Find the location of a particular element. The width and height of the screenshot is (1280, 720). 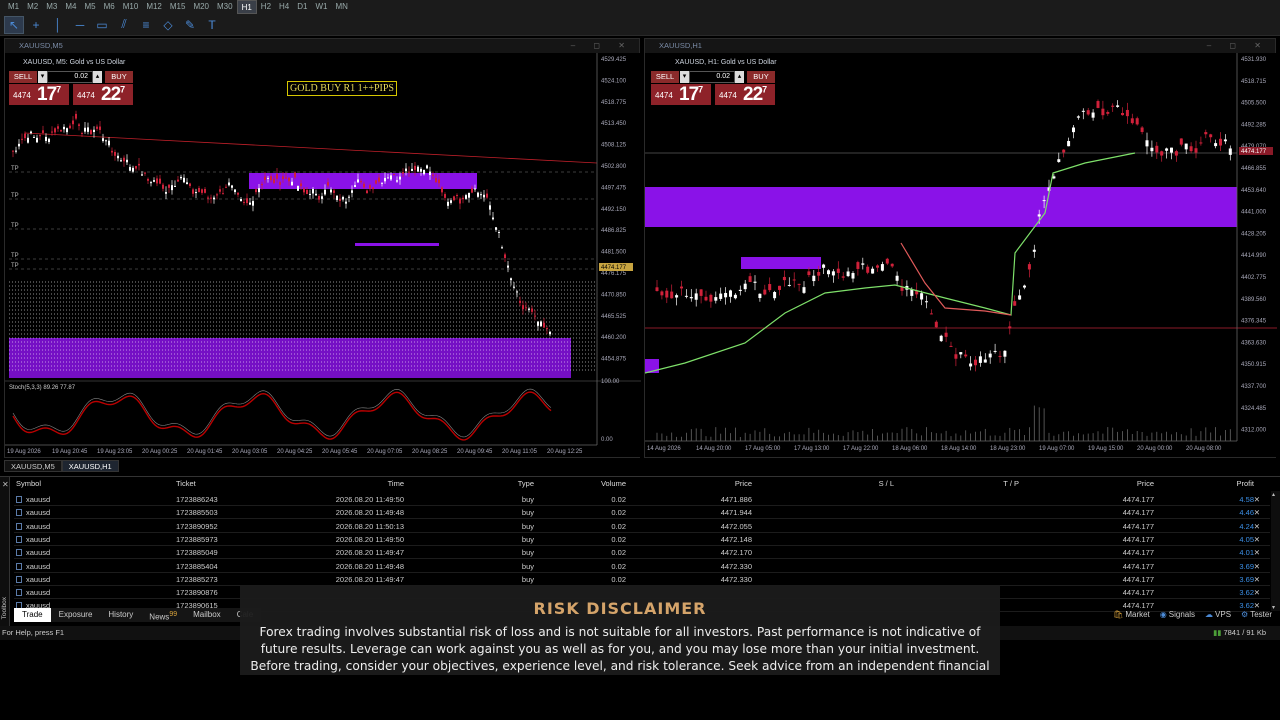

crosshair-icon: + is located at coordinates (36, 25).